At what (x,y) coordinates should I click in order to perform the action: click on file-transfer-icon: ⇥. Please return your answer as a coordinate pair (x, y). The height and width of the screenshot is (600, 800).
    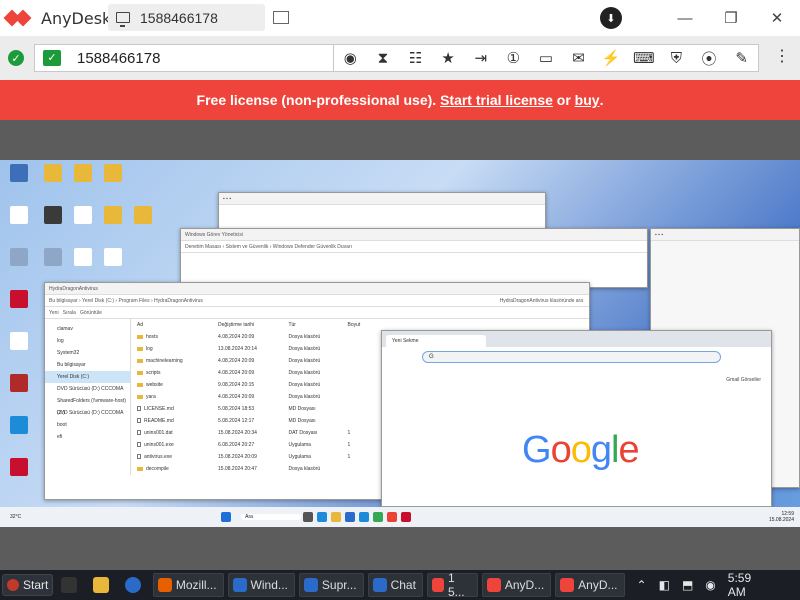
    Looking at the image, I should click on (481, 58).